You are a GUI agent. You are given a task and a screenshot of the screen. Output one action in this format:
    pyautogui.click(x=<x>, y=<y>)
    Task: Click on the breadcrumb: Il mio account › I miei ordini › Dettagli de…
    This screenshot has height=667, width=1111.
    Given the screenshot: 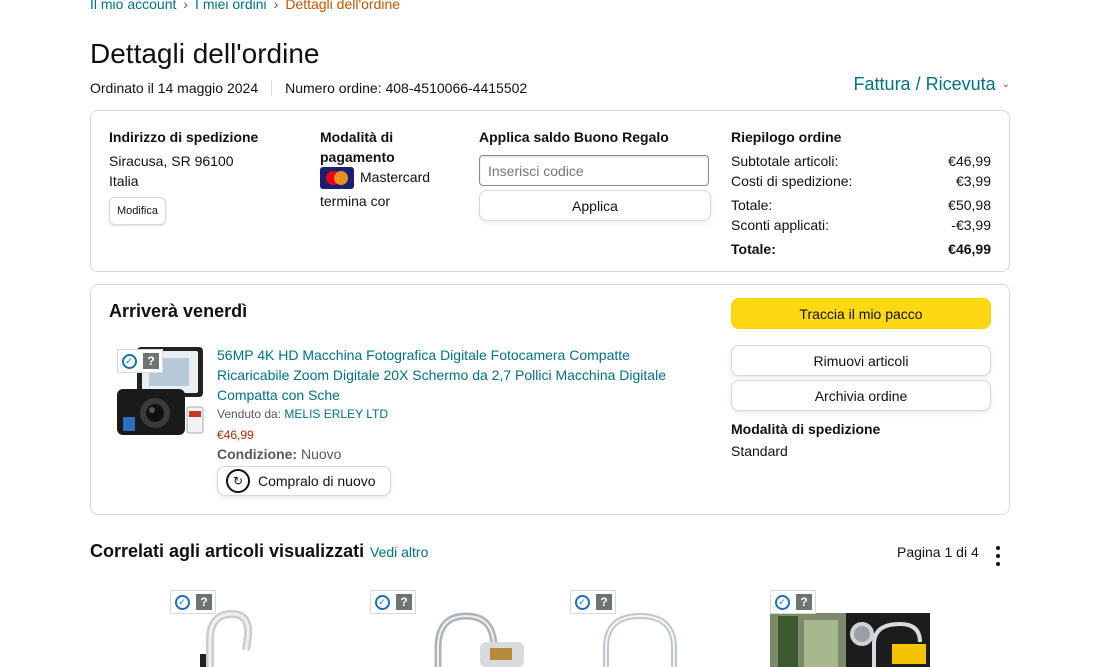 What is the action you would take?
    pyautogui.click(x=245, y=6)
    